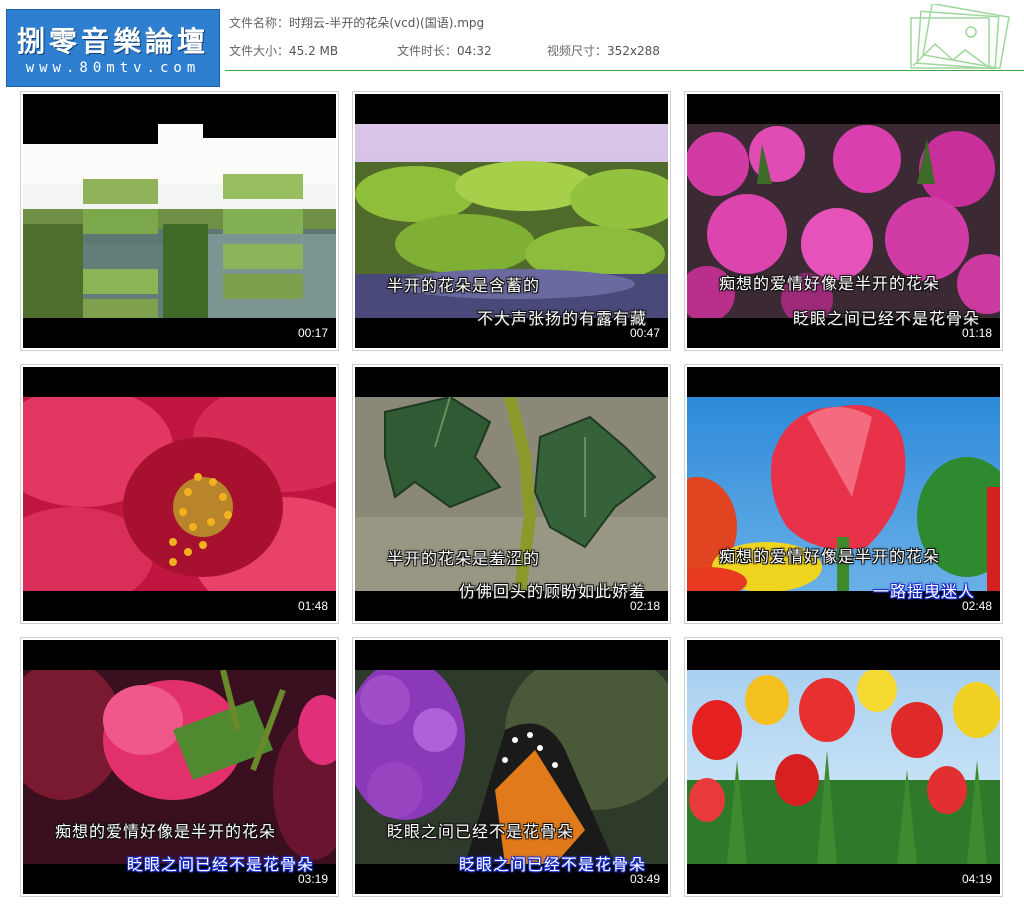 This screenshot has width=1024, height=918. What do you see at coordinates (387, 23) in the screenshot?
I see `file-name-value: 时翔云-半开的花朵(vcd)(国语).mpg` at bounding box center [387, 23].